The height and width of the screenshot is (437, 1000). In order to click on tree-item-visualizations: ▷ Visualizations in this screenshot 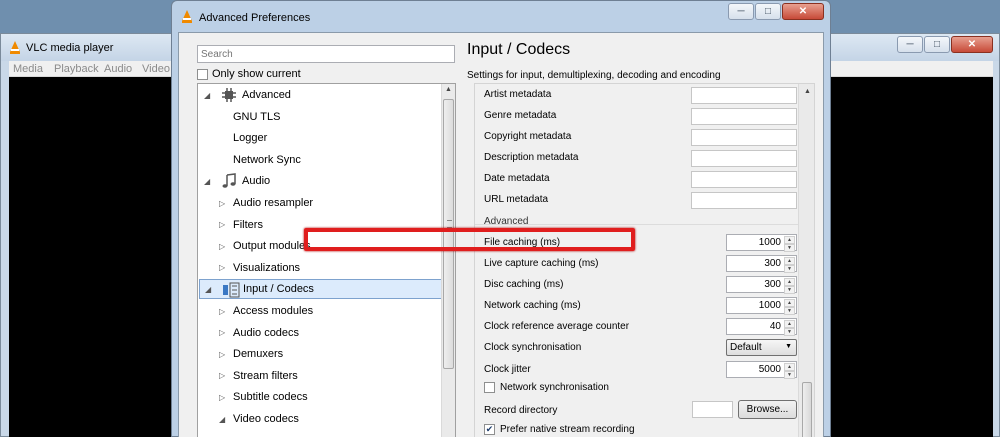, I will do `click(320, 268)`.